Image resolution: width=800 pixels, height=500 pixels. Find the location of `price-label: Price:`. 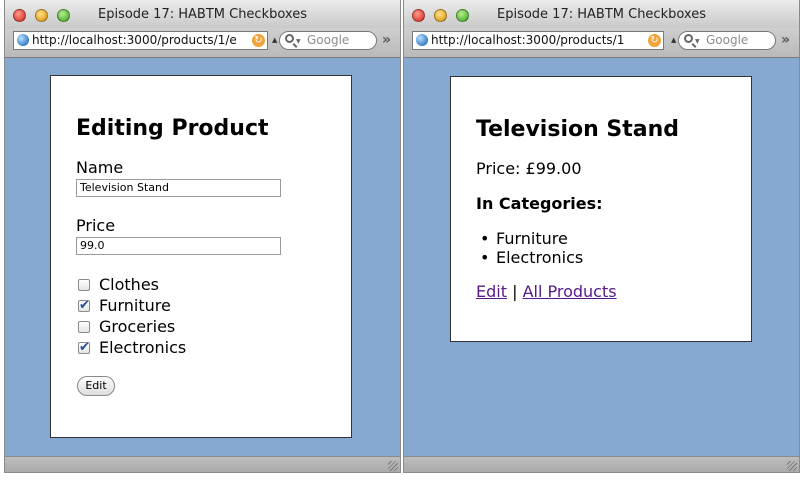

price-label: Price: is located at coordinates (498, 168).